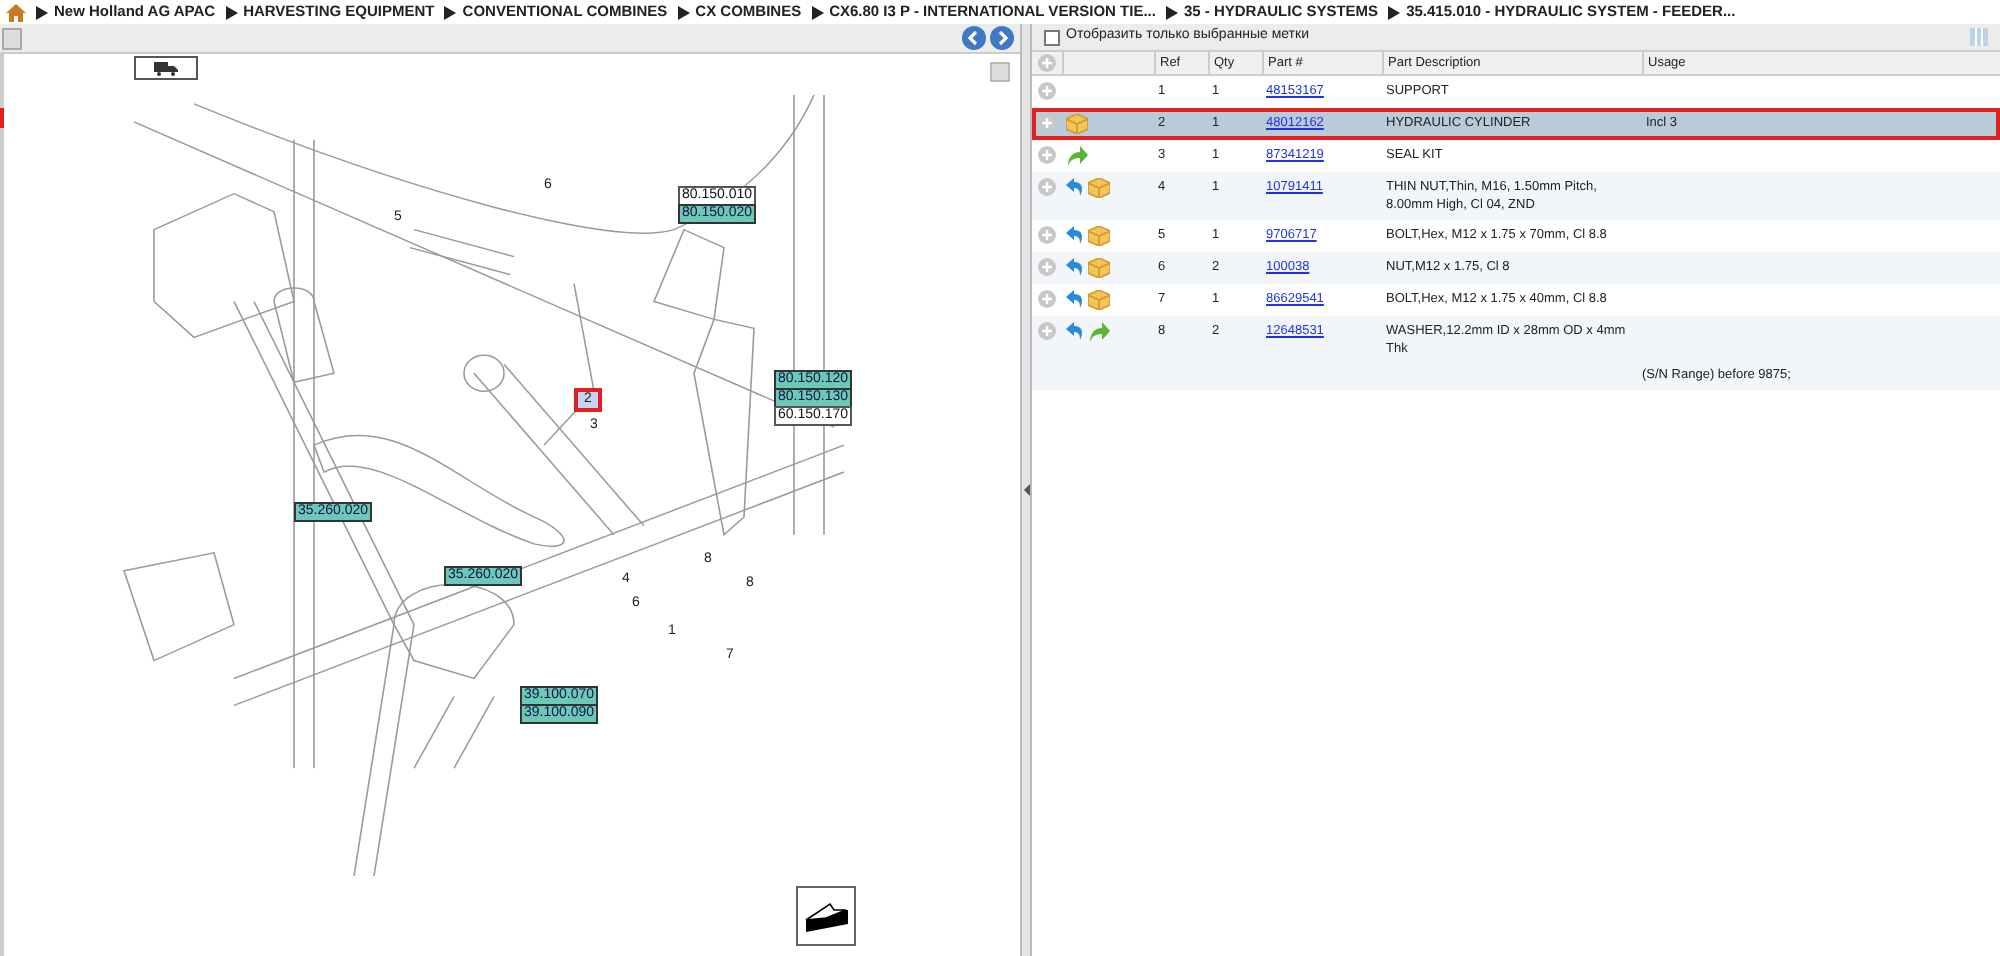 The height and width of the screenshot is (956, 2000). What do you see at coordinates (16, 12) in the screenshot?
I see `home-icon` at bounding box center [16, 12].